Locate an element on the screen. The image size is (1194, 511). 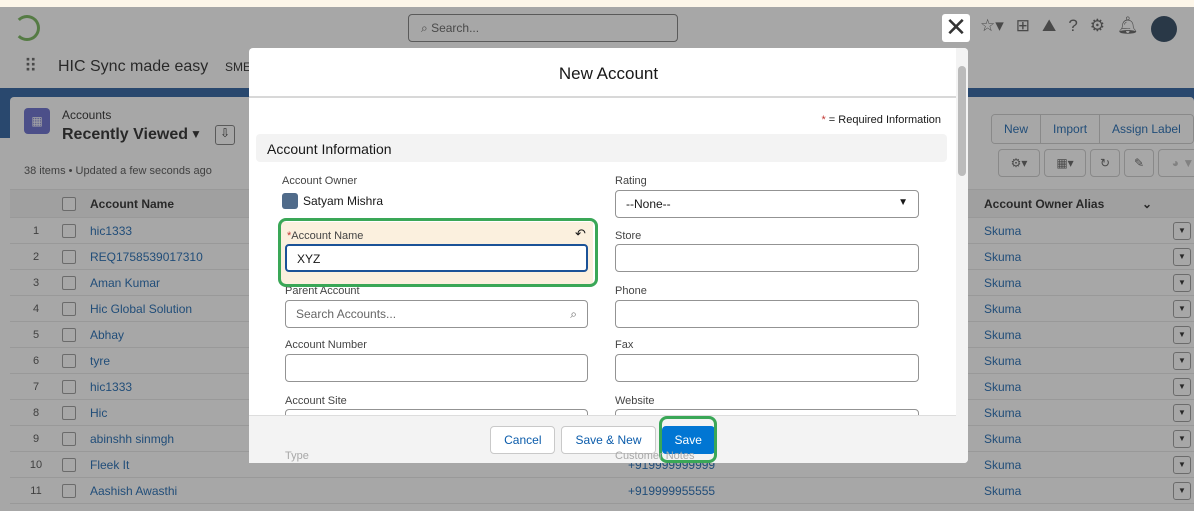
section-header: Account Information is located at coordinates (601, 148).